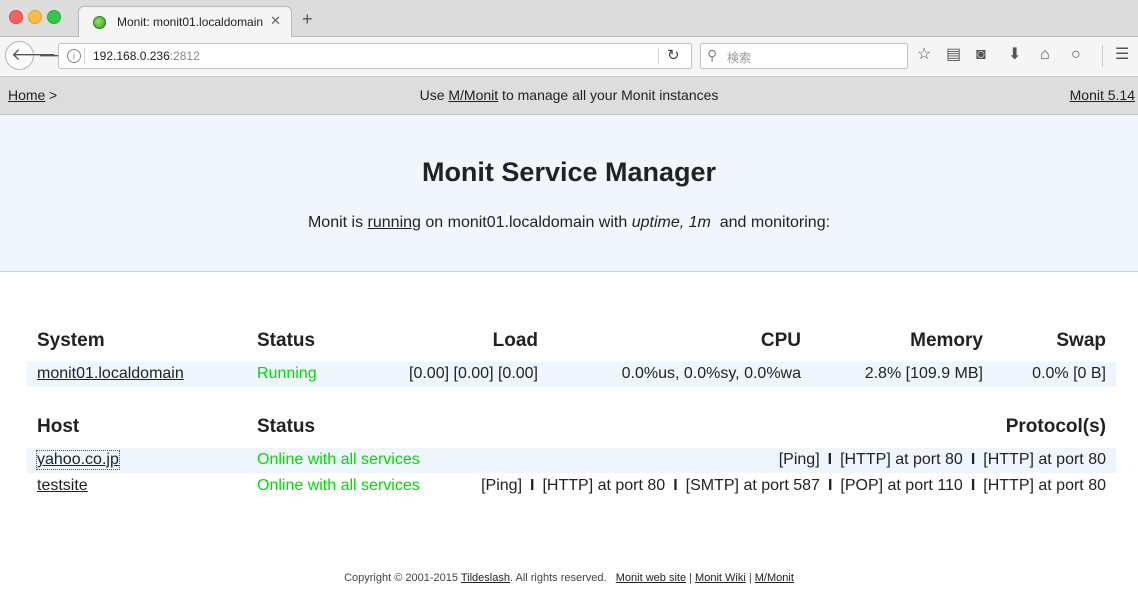 Image resolution: width=1138 pixels, height=614 pixels. What do you see at coordinates (569, 172) in the screenshot?
I see `page-title: Monit Service Manager` at bounding box center [569, 172].